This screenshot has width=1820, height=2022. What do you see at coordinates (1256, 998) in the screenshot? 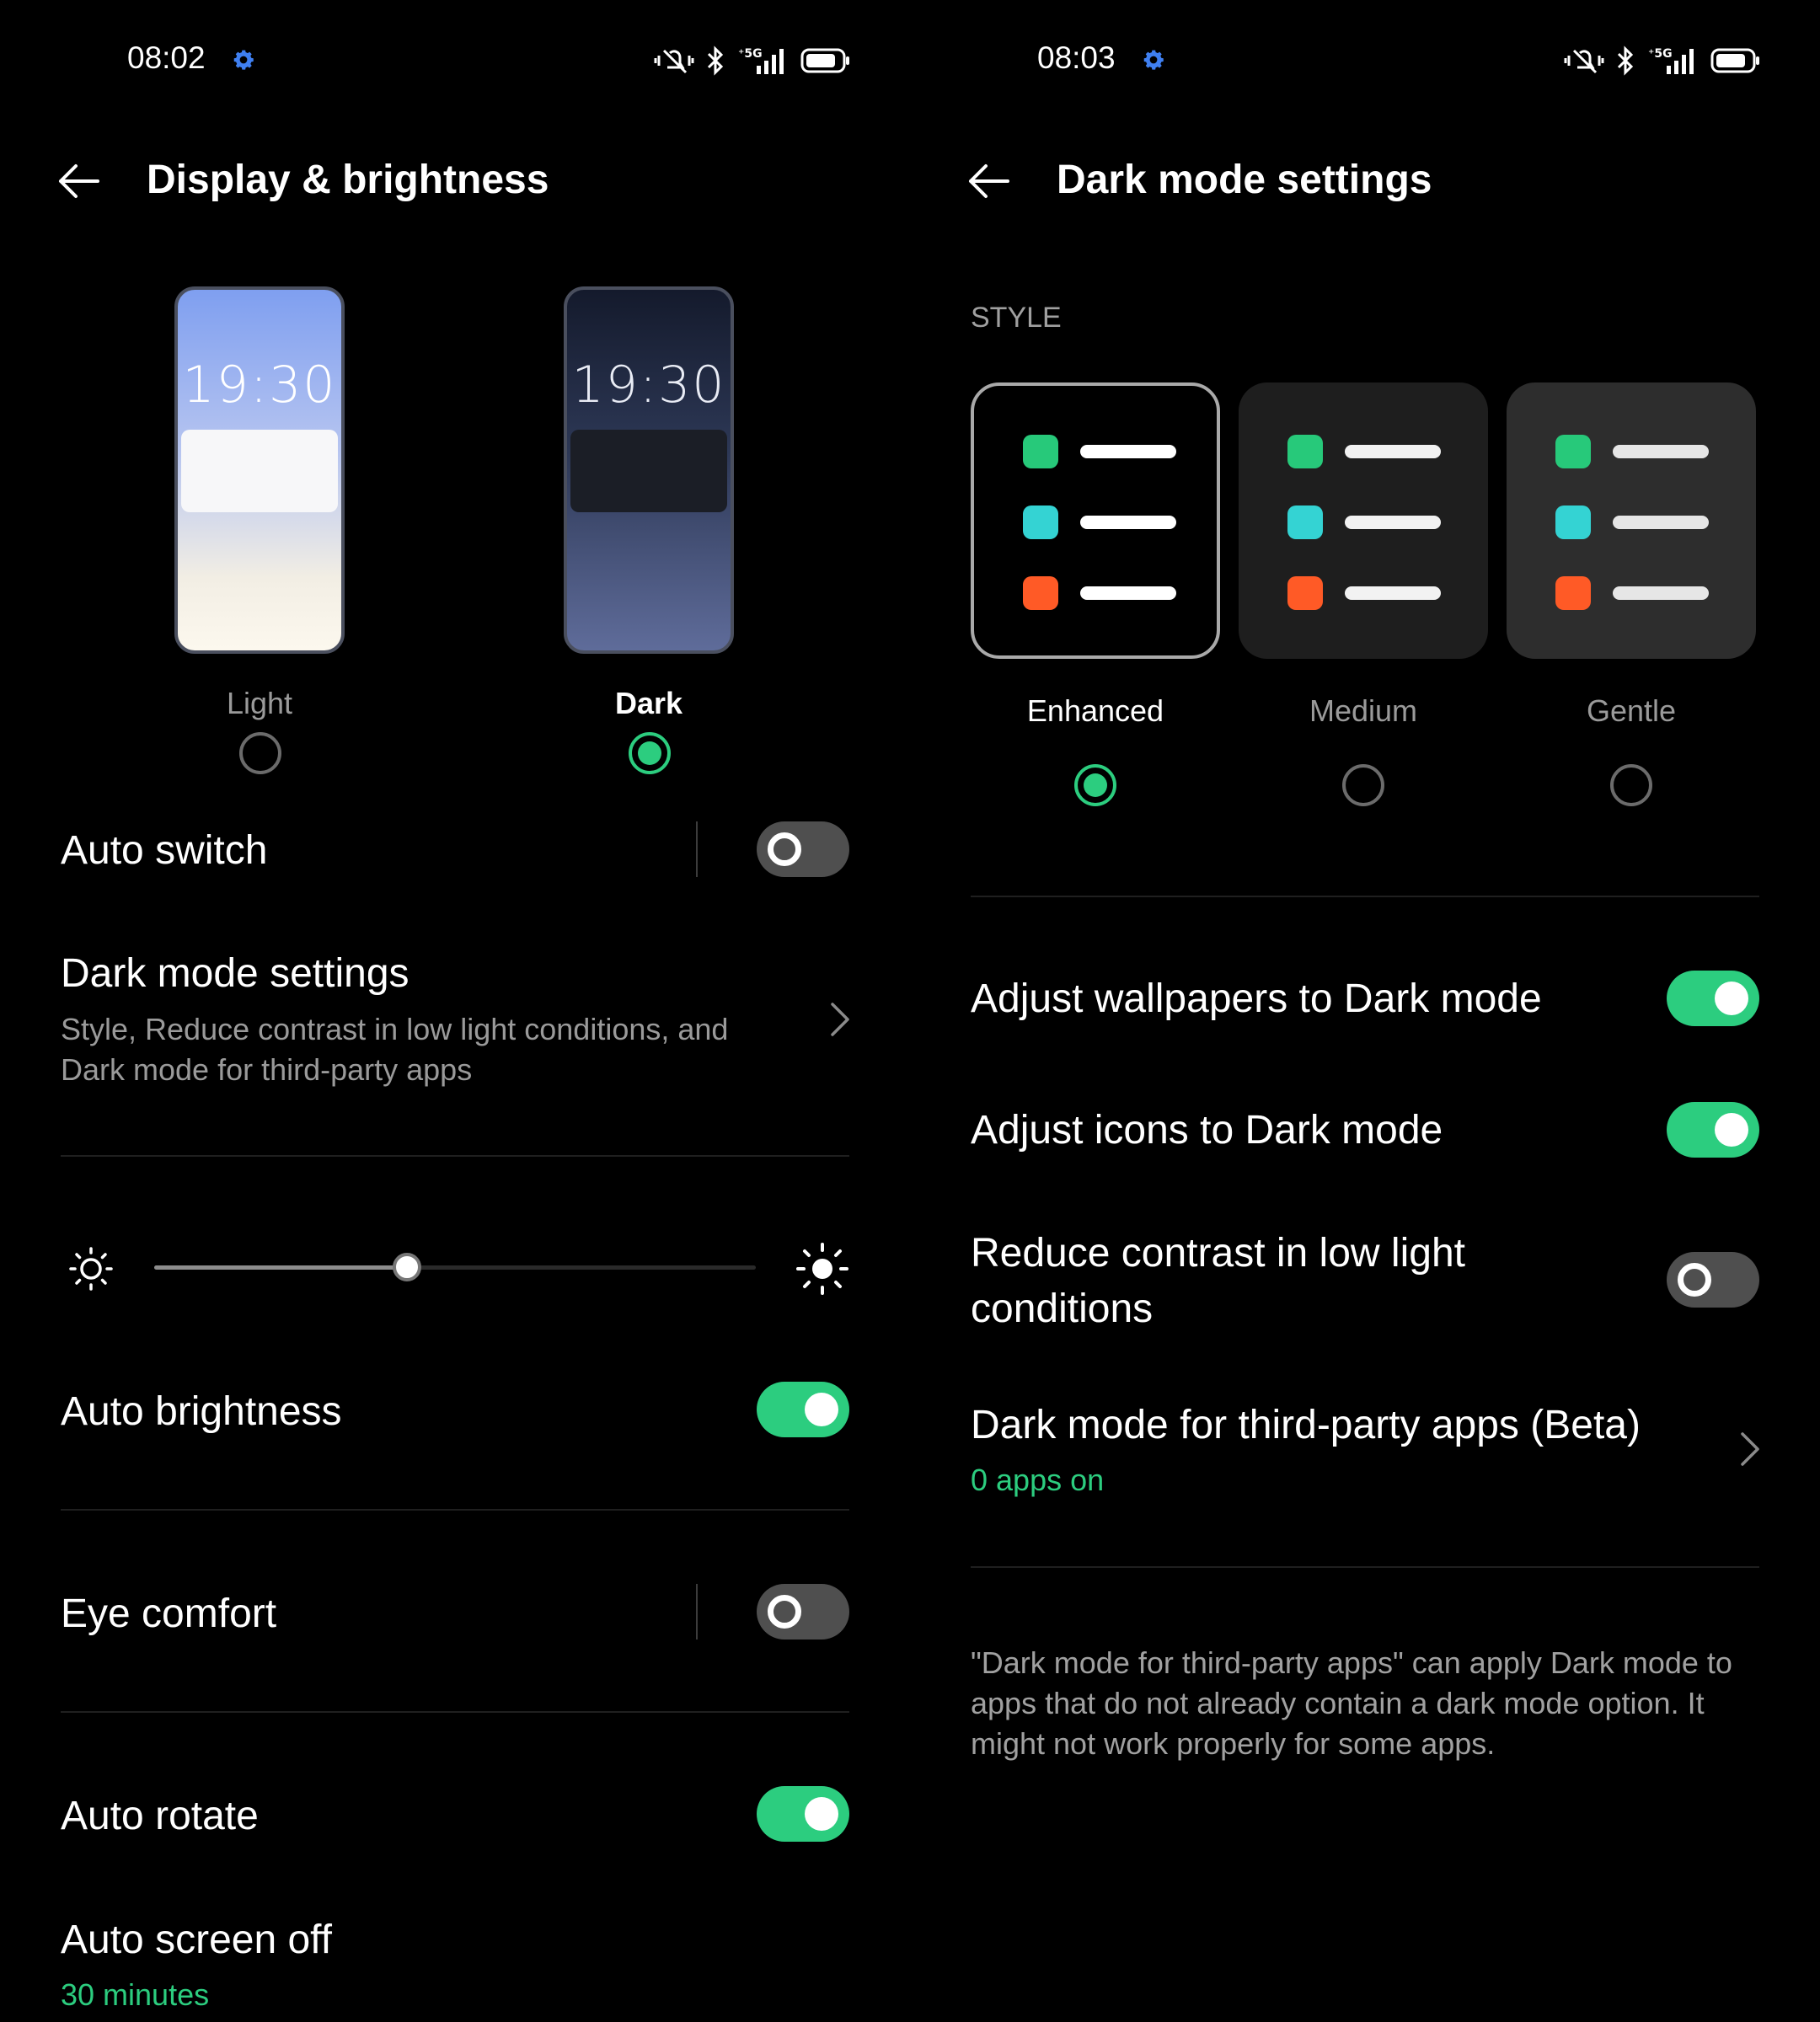
I see `adjust-wallpapers-label: Adjust wallpapers to Dark mode` at bounding box center [1256, 998].